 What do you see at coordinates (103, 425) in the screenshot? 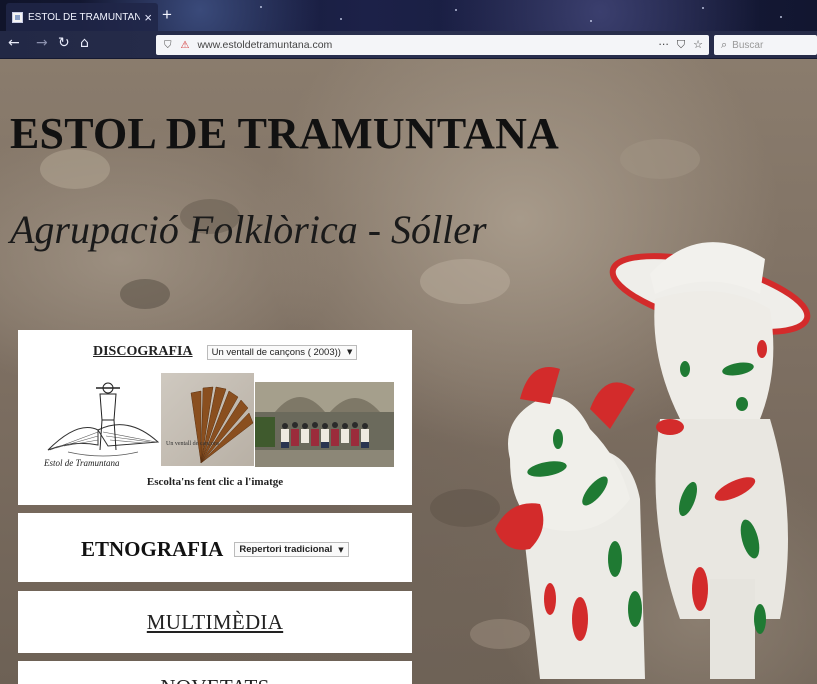
I see `estol-logo-image` at bounding box center [103, 425].